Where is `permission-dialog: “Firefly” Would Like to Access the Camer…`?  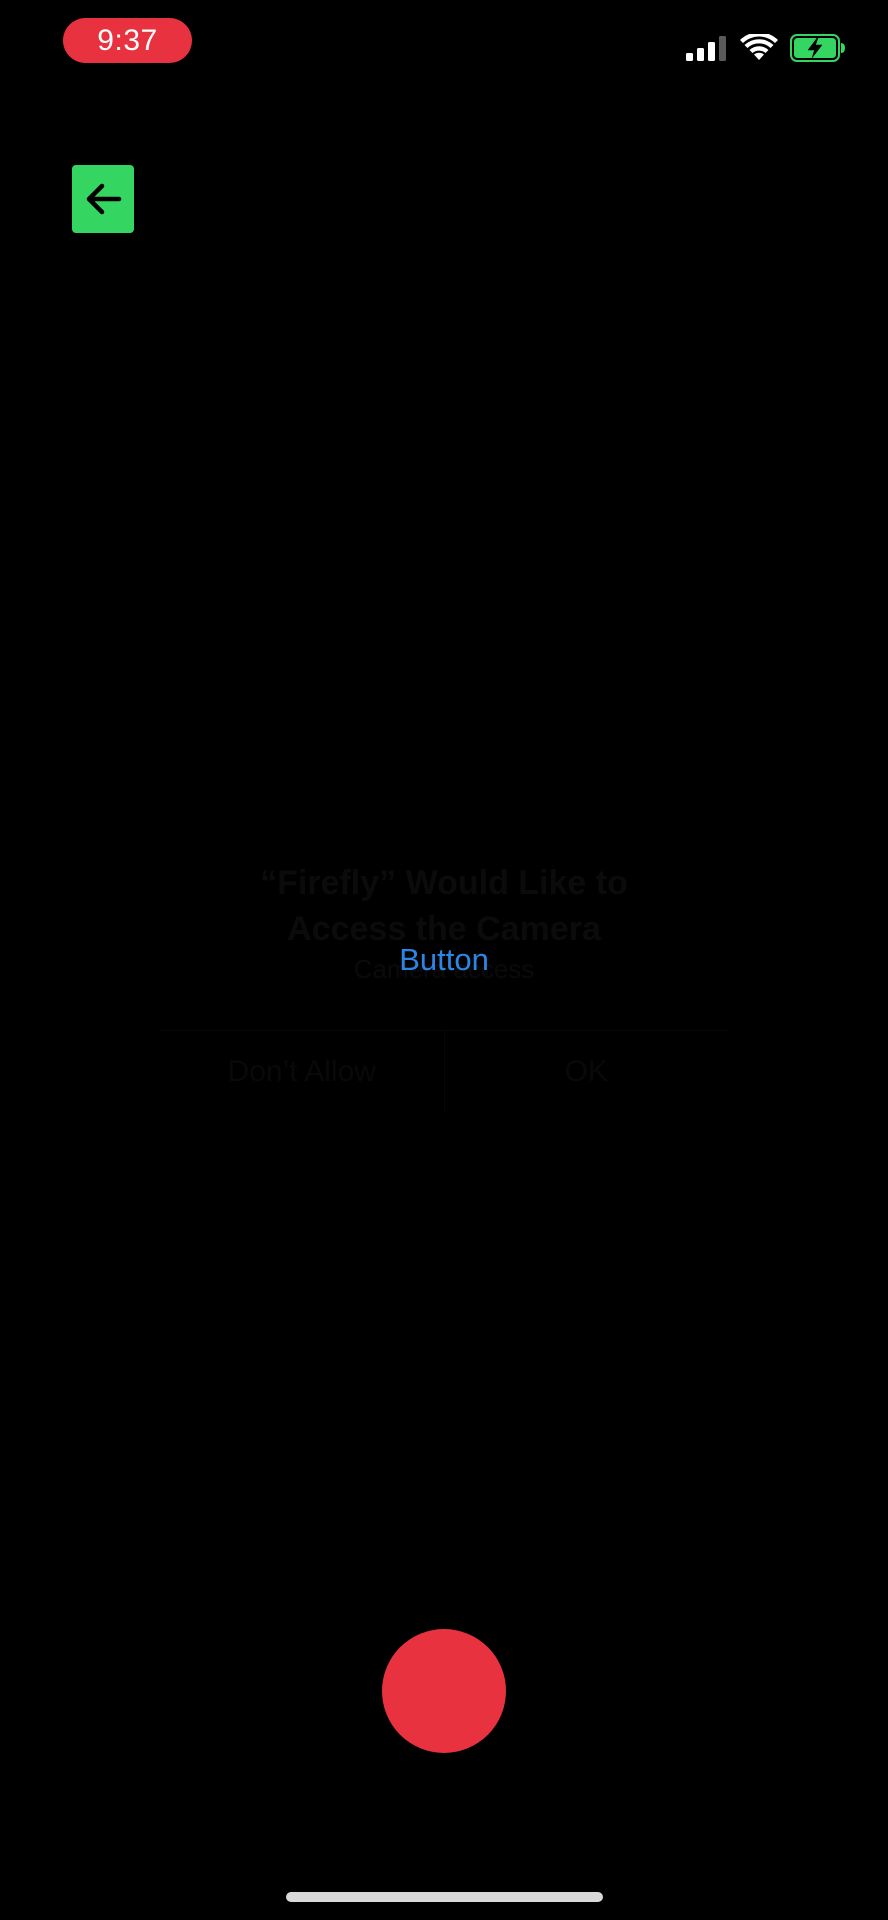 permission-dialog: “Firefly” Would Like to Access the Camer… is located at coordinates (444, 990).